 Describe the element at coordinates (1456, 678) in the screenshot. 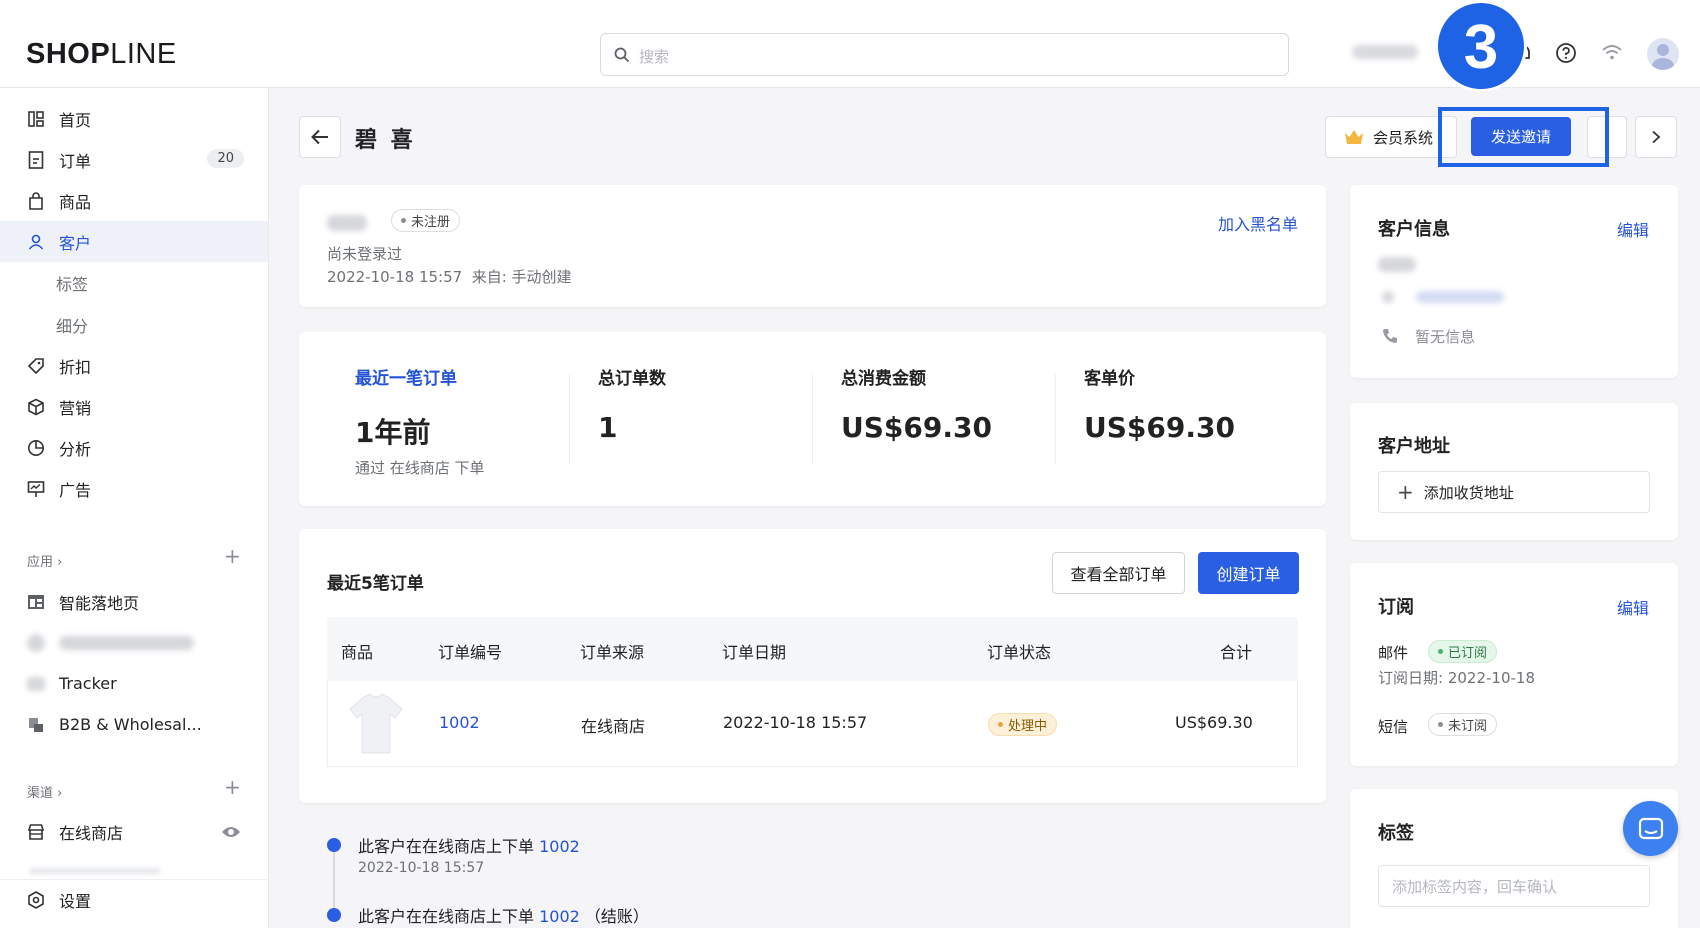

I see `subscription-date: 订阅日期: 2022-10-18` at that location.